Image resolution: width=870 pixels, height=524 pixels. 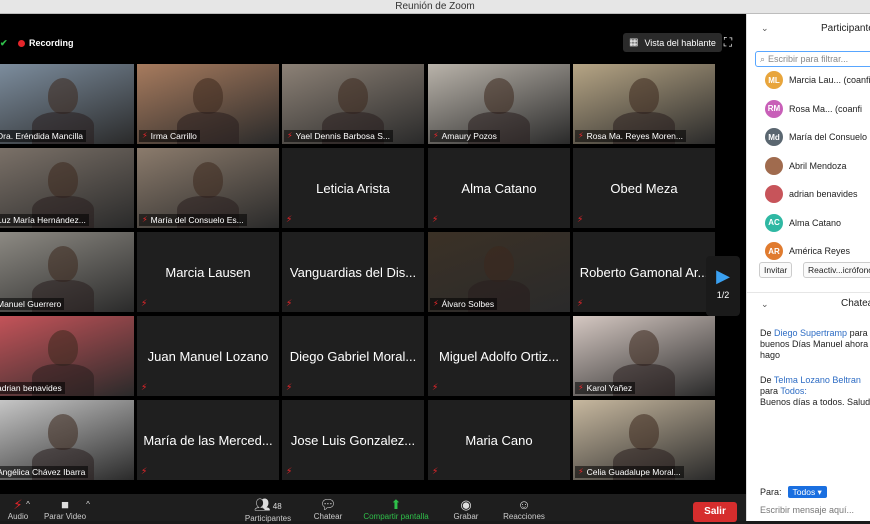 What do you see at coordinates (609, 388) in the screenshot?
I see `participant-name: Karol Yañez` at bounding box center [609, 388].